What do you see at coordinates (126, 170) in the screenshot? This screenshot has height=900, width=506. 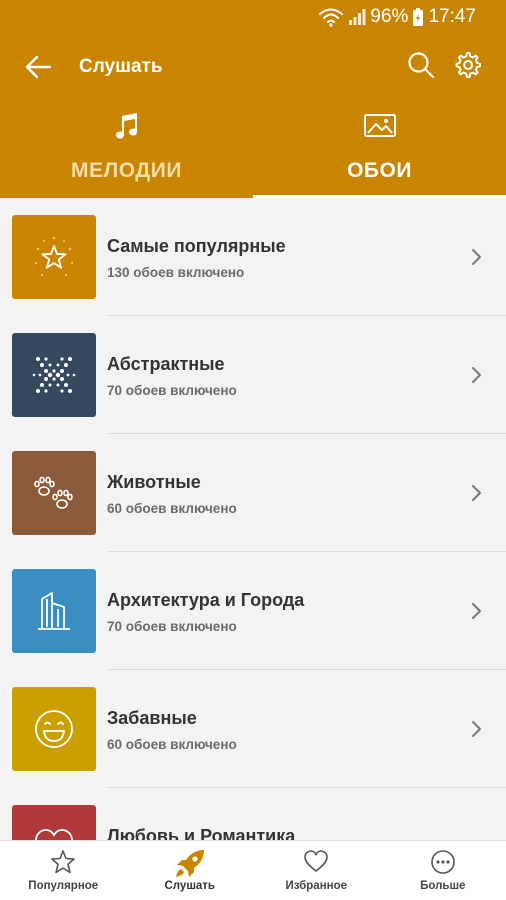 I see `tab-label: МЕЛОДИИ` at bounding box center [126, 170].